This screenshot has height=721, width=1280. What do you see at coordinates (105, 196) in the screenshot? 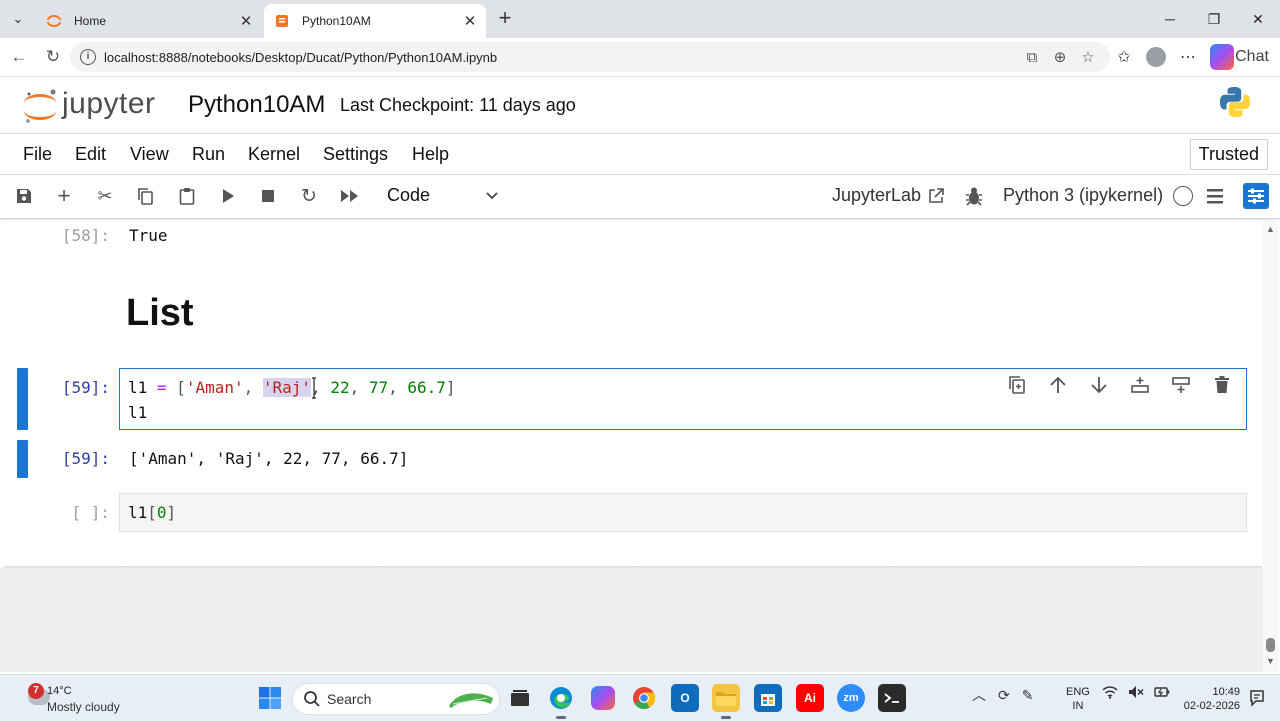
I see `cut-icon: ✂` at bounding box center [105, 196].